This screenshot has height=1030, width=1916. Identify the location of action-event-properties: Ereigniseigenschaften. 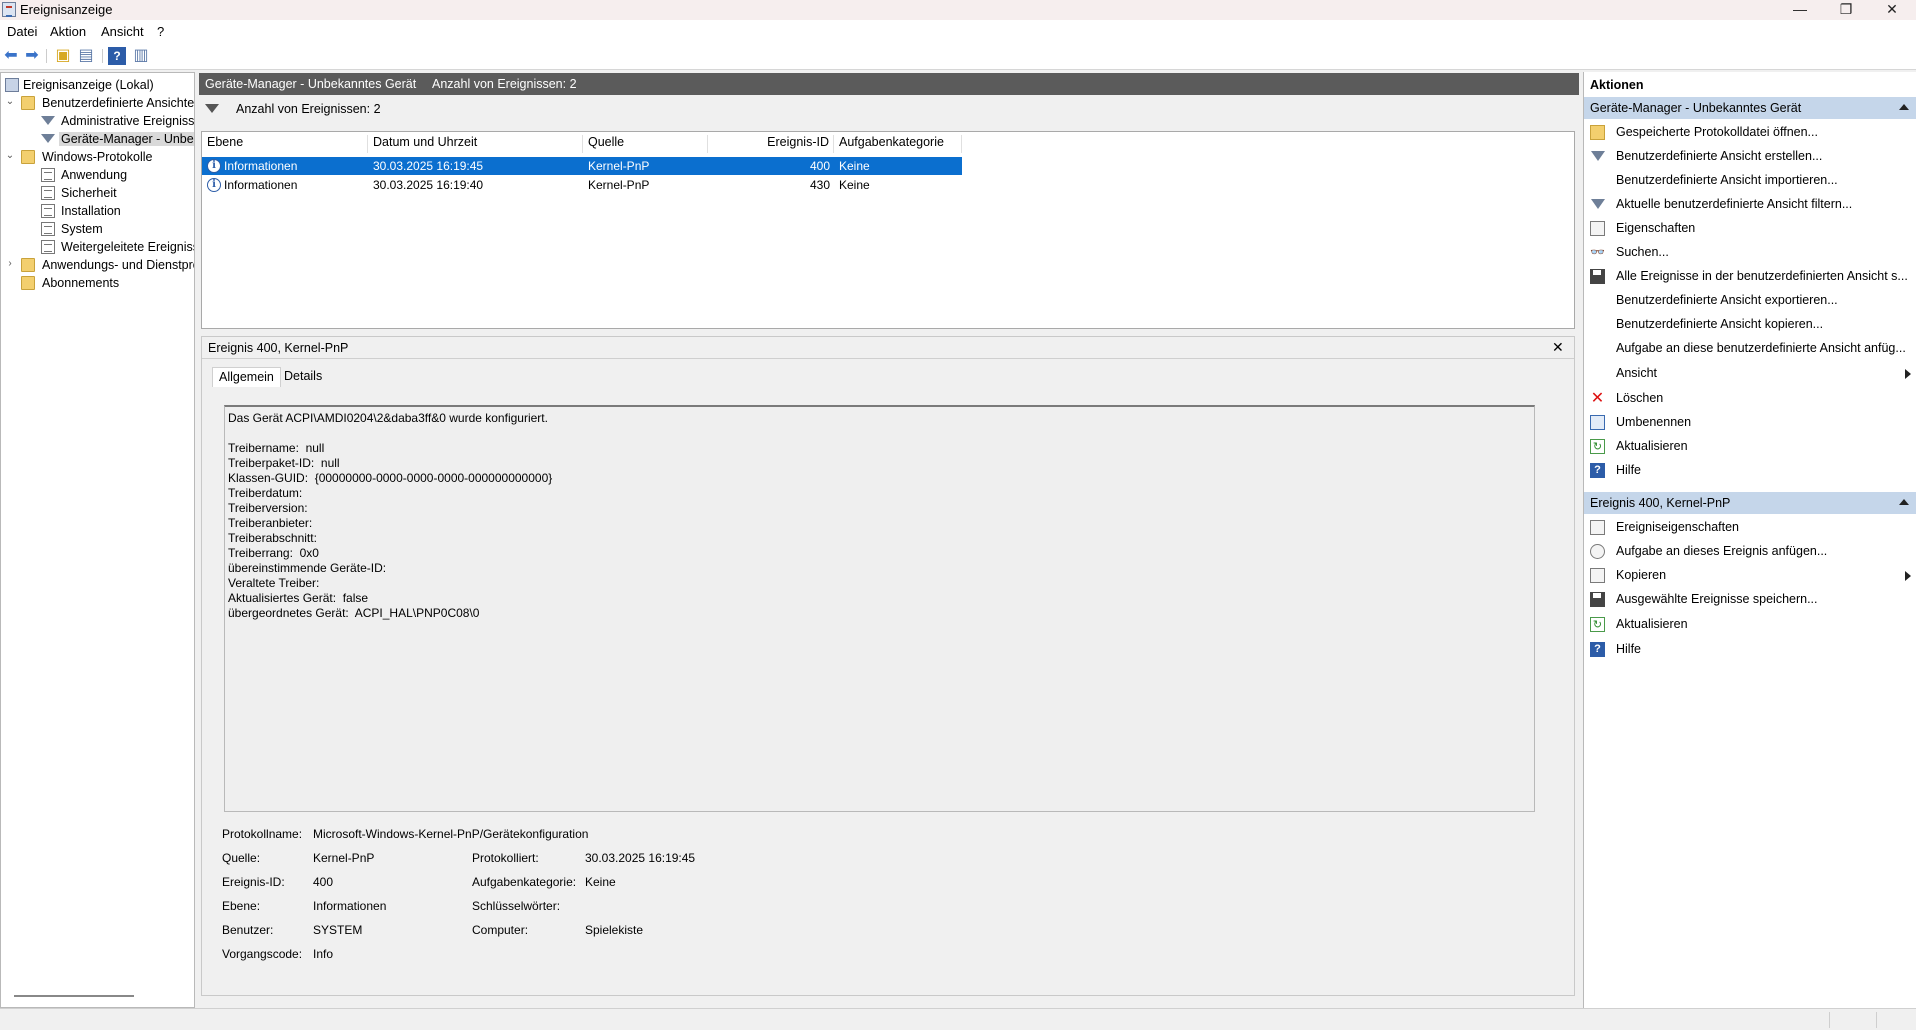
(1750, 528).